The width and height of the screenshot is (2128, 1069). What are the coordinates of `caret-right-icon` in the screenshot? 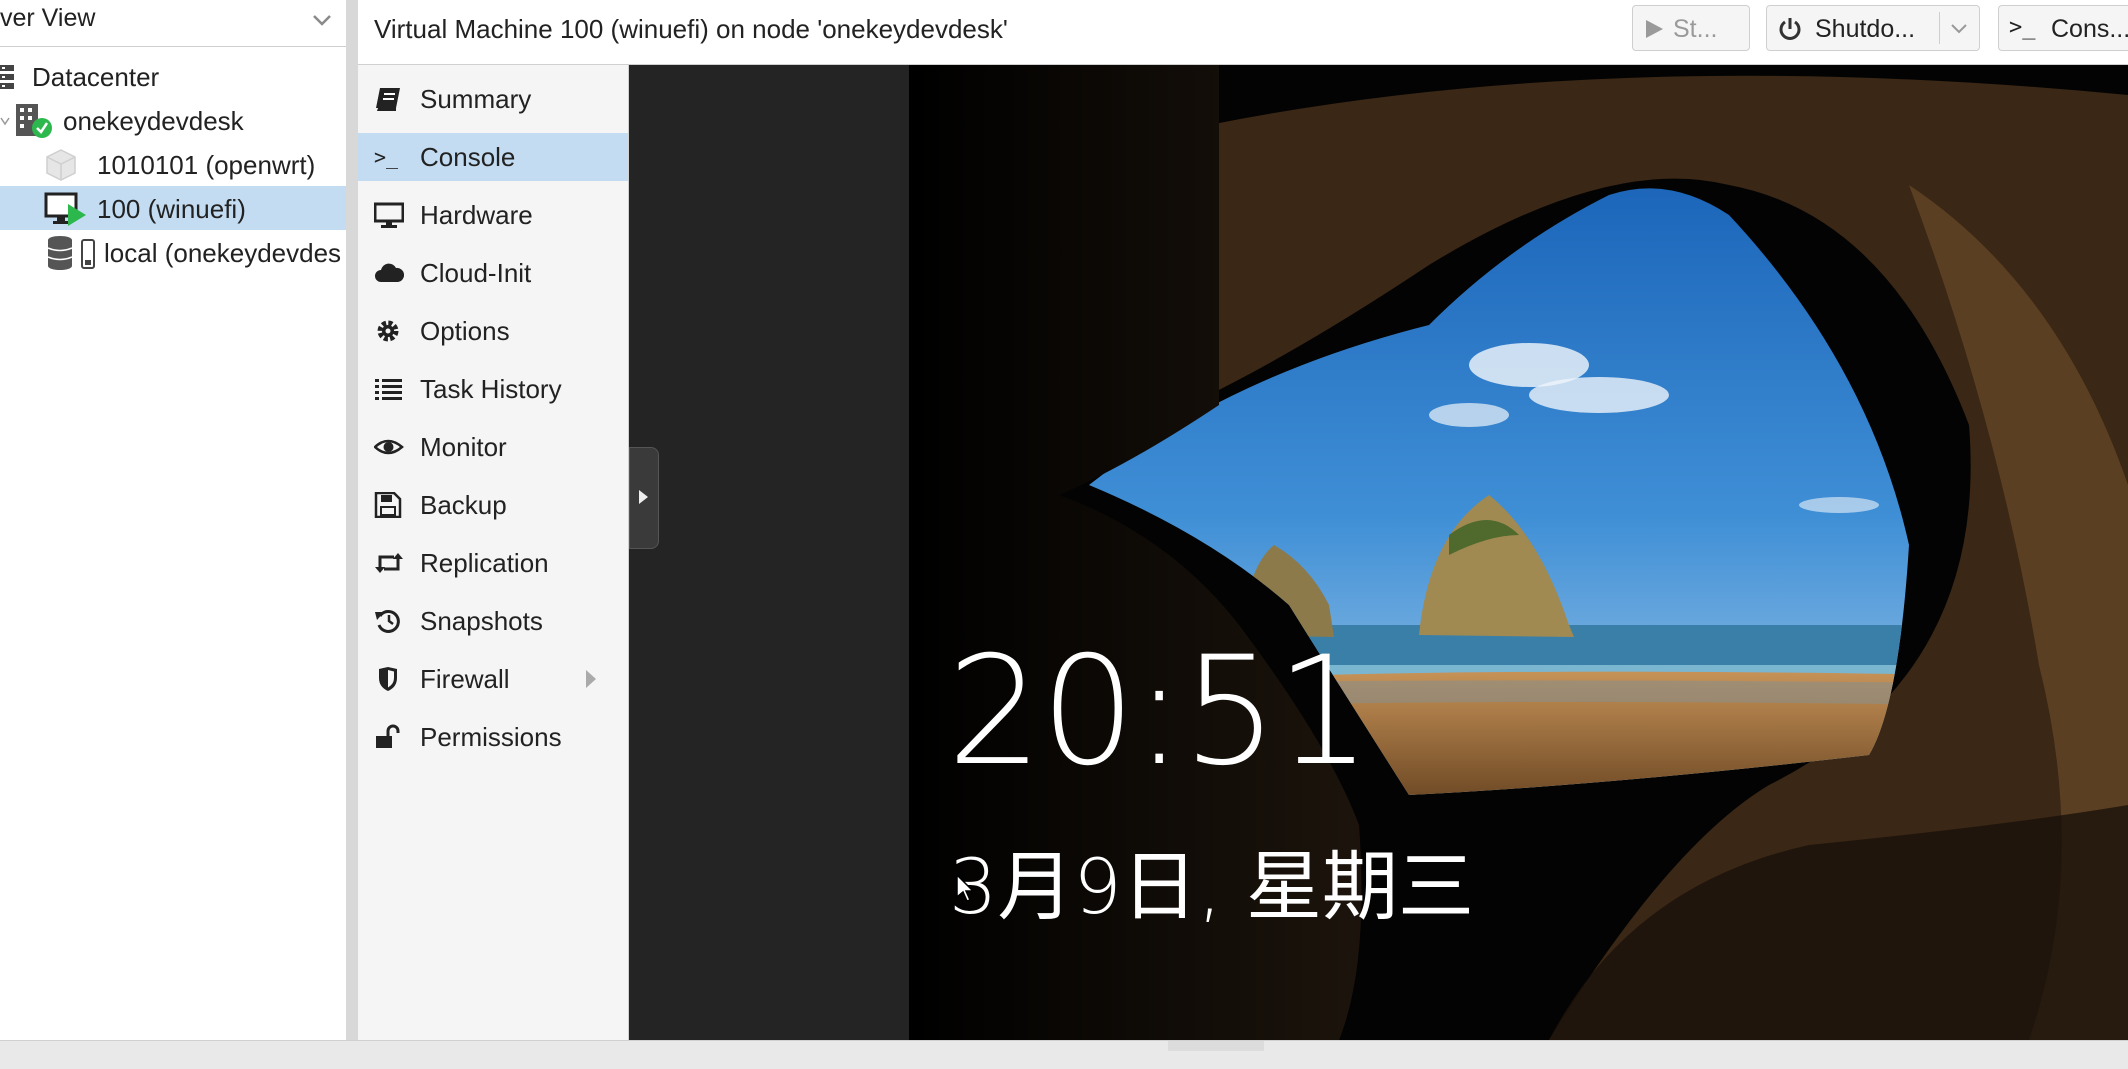 It's located at (643, 497).